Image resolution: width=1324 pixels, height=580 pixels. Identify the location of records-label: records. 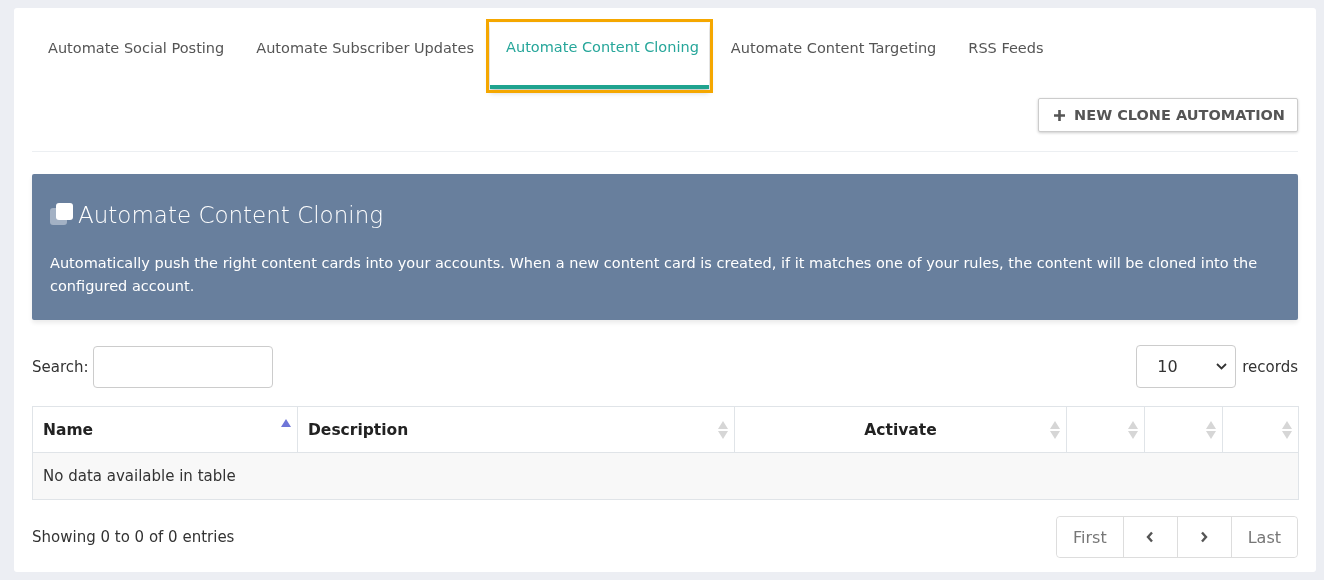
(1270, 366).